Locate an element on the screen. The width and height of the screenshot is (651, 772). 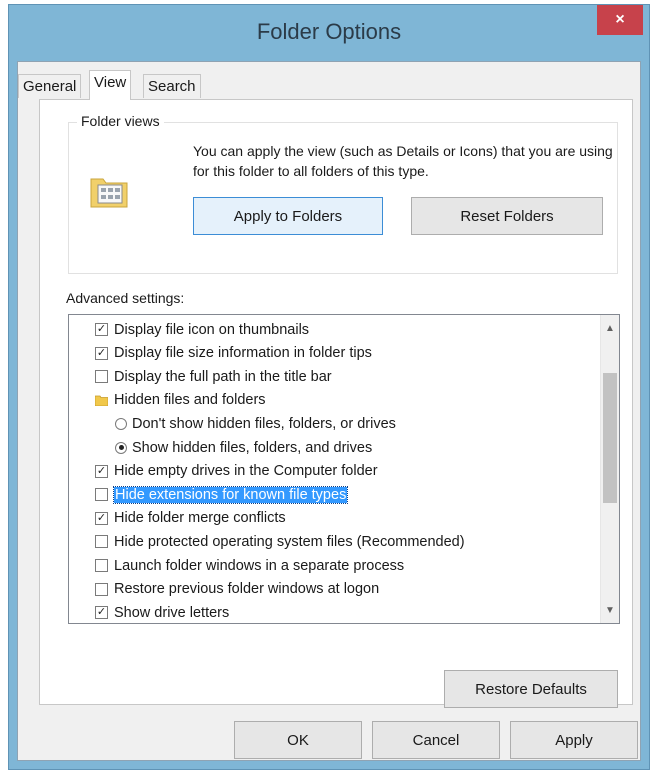
radio-dot is located at coordinates (121, 447).